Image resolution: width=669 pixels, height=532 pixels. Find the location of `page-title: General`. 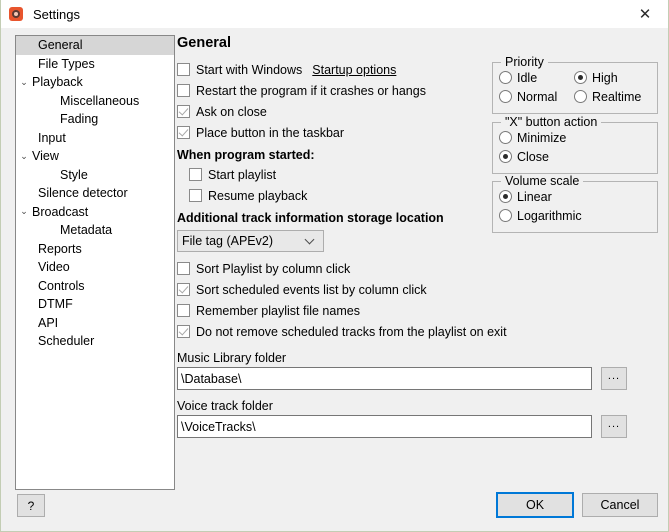

page-title: General is located at coordinates (204, 43).